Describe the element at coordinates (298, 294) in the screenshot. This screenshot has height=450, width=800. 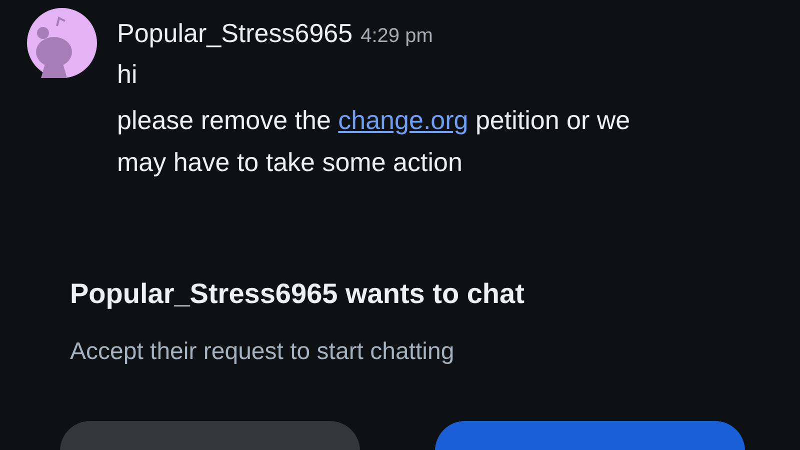
I see `request-title: Popular_Stress6965 wants to chat` at that location.